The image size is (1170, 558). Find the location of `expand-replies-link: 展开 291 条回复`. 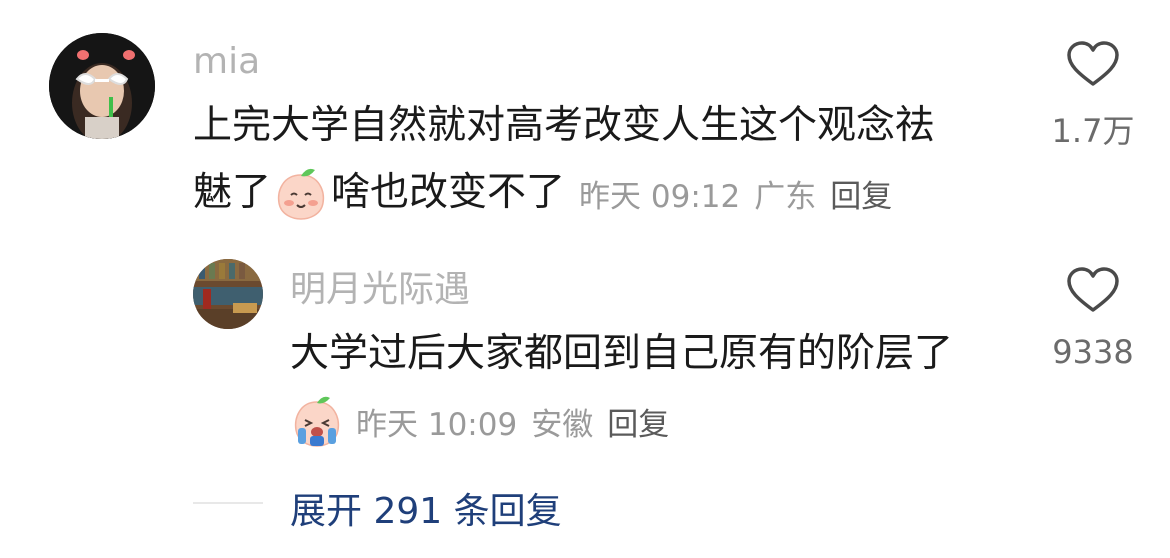

expand-replies-link: 展开 291 条回复 is located at coordinates (426, 508).